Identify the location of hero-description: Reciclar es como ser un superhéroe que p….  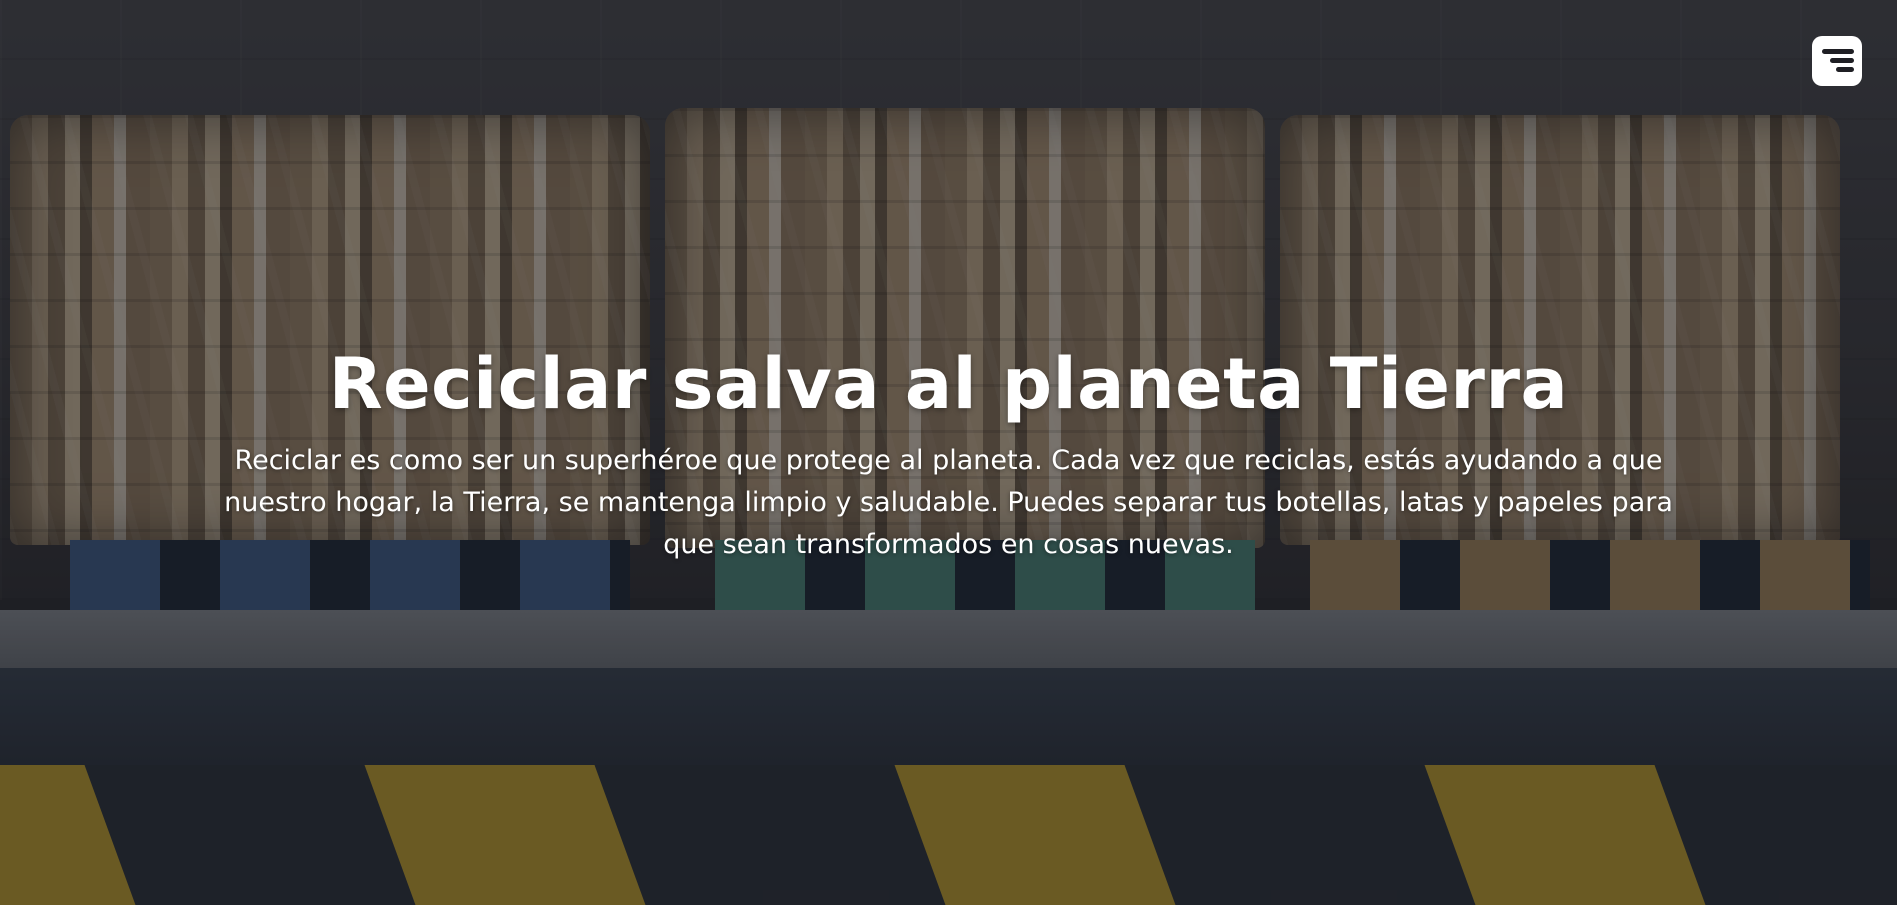
(948, 502).